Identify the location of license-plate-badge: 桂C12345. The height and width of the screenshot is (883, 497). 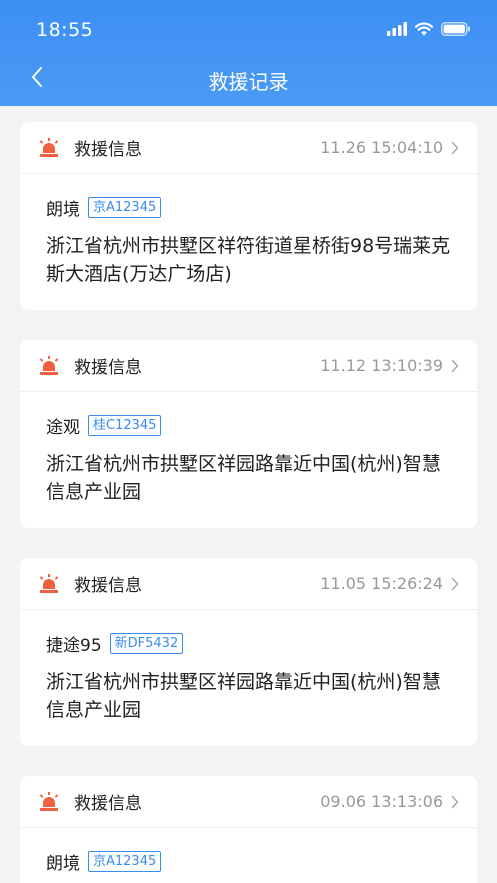
(125, 425).